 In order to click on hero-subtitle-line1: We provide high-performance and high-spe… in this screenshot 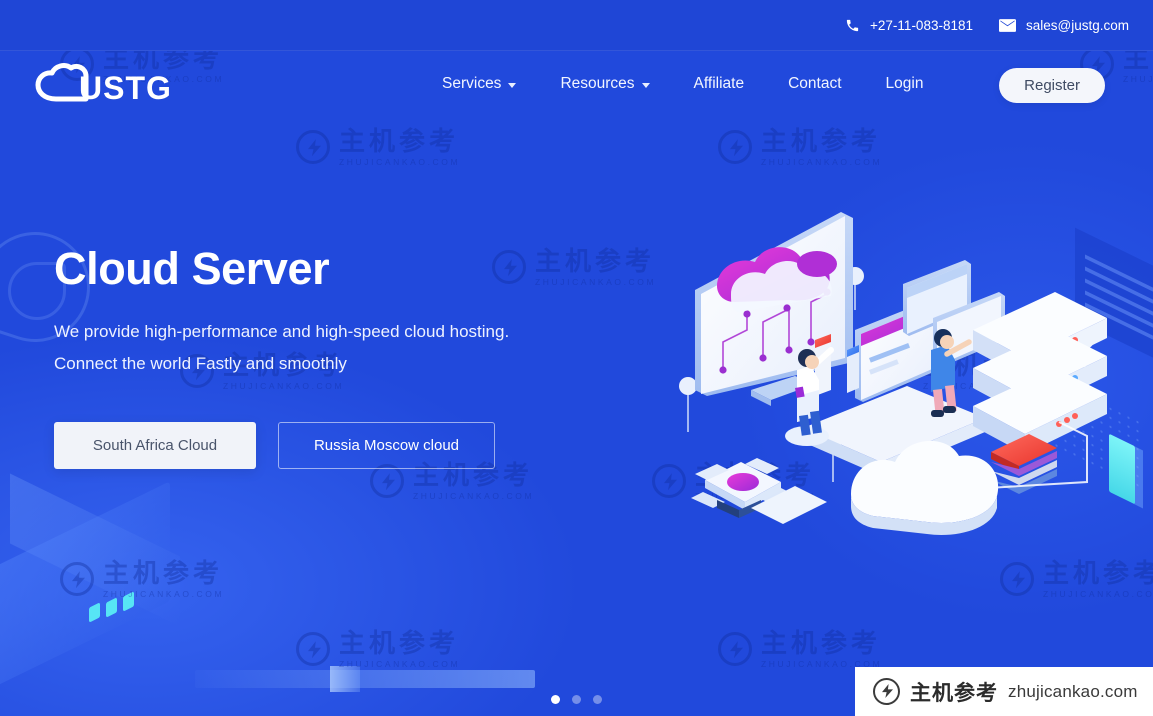, I will do `click(282, 331)`.